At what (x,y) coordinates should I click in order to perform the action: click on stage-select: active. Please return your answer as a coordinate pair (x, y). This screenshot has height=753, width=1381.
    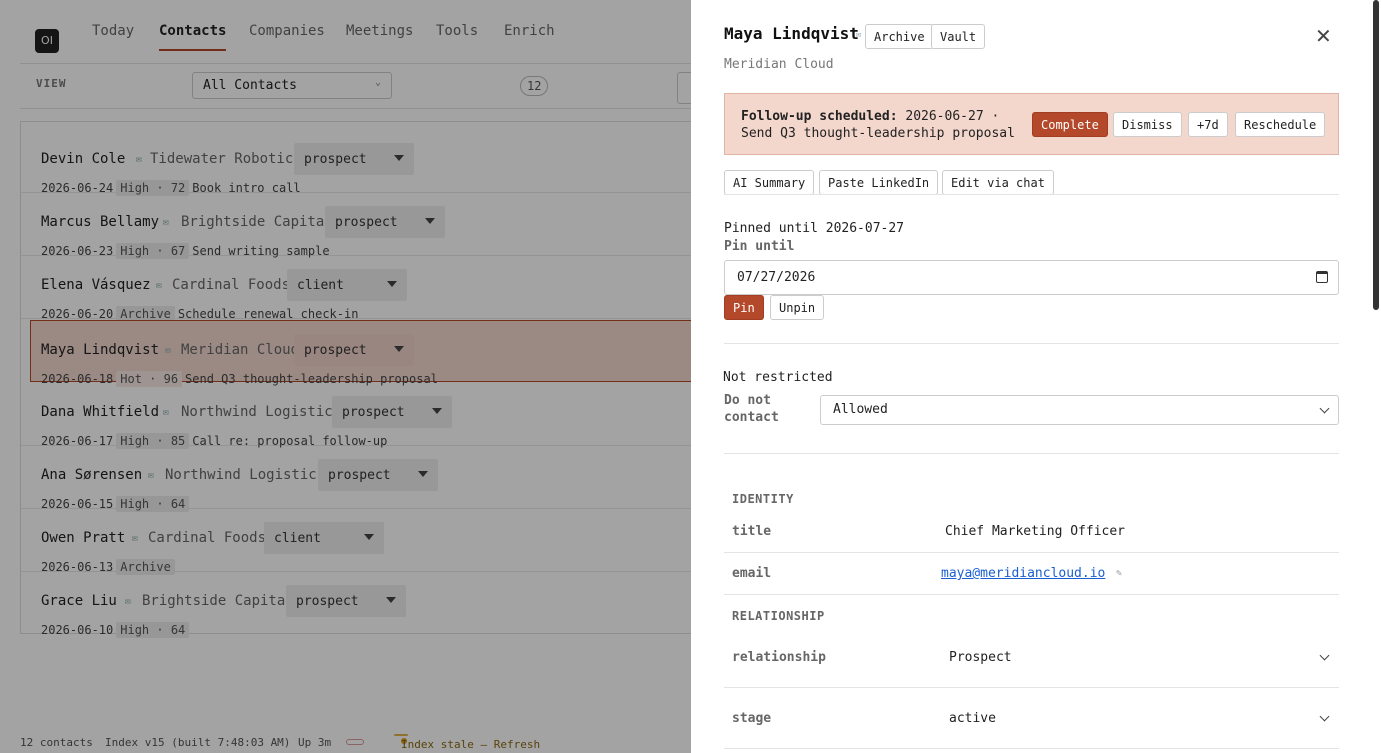
    Looking at the image, I should click on (972, 718).